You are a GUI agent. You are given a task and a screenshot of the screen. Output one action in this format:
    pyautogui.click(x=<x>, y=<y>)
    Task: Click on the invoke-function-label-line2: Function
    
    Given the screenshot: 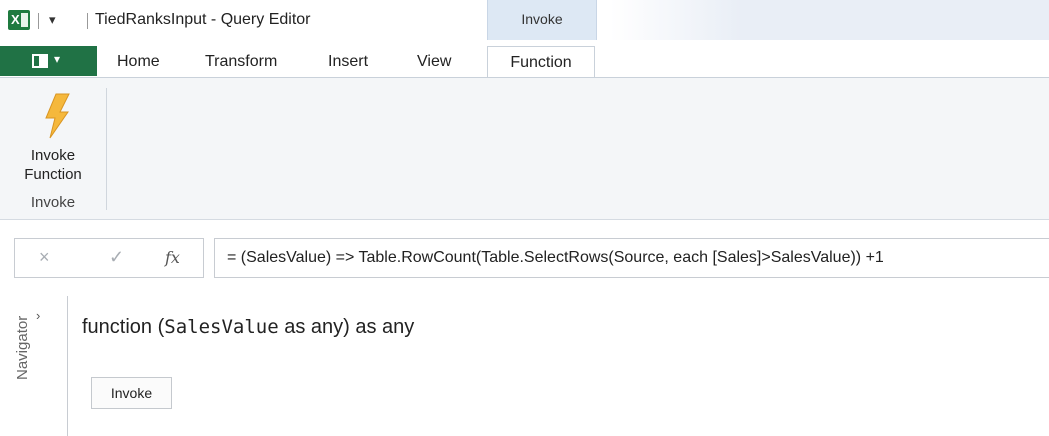 What is the action you would take?
    pyautogui.click(x=53, y=174)
    